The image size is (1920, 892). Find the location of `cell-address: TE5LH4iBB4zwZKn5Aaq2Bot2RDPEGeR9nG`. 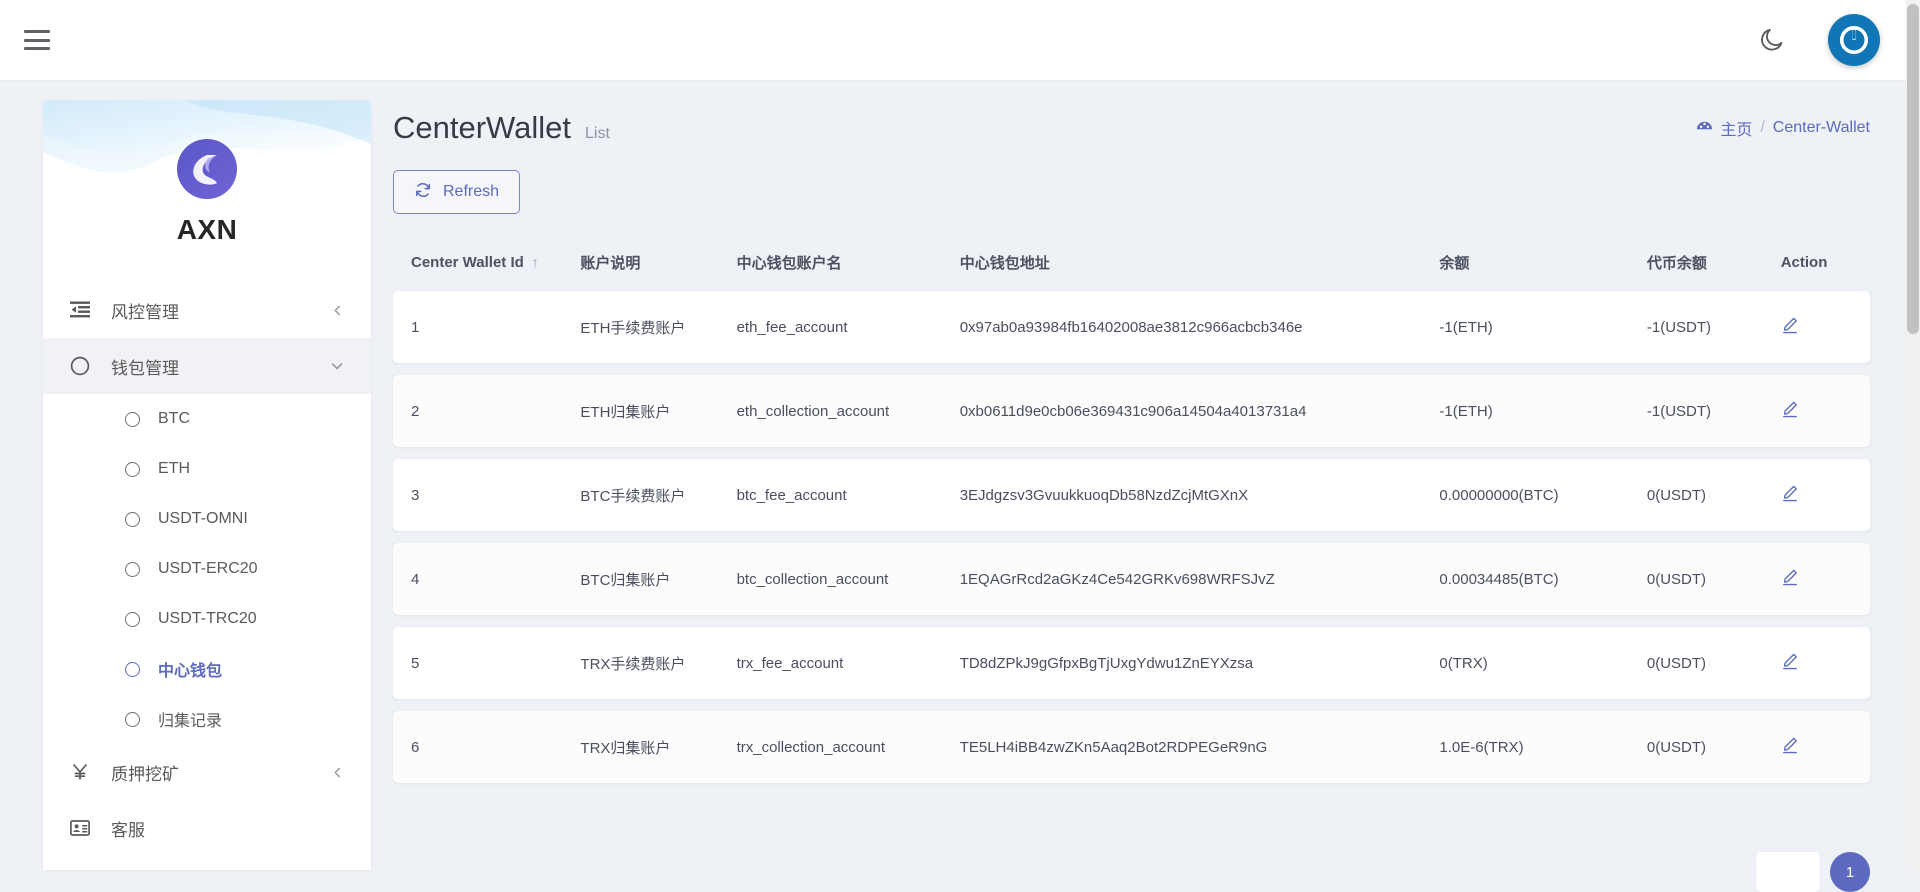

cell-address: TE5LH4iBB4zwZKn5Aaq2Bot2RDPEGeR9nG is located at coordinates (1113, 747).